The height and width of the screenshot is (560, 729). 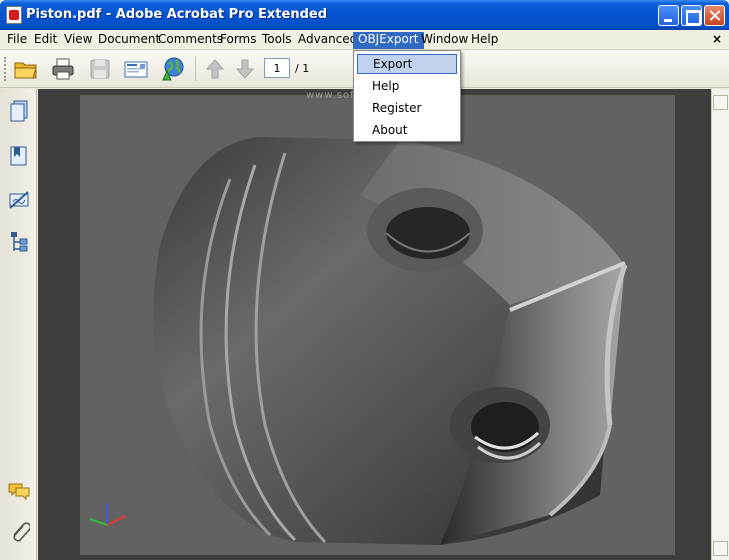 What do you see at coordinates (195, 69) in the screenshot?
I see `toolbar-separator` at bounding box center [195, 69].